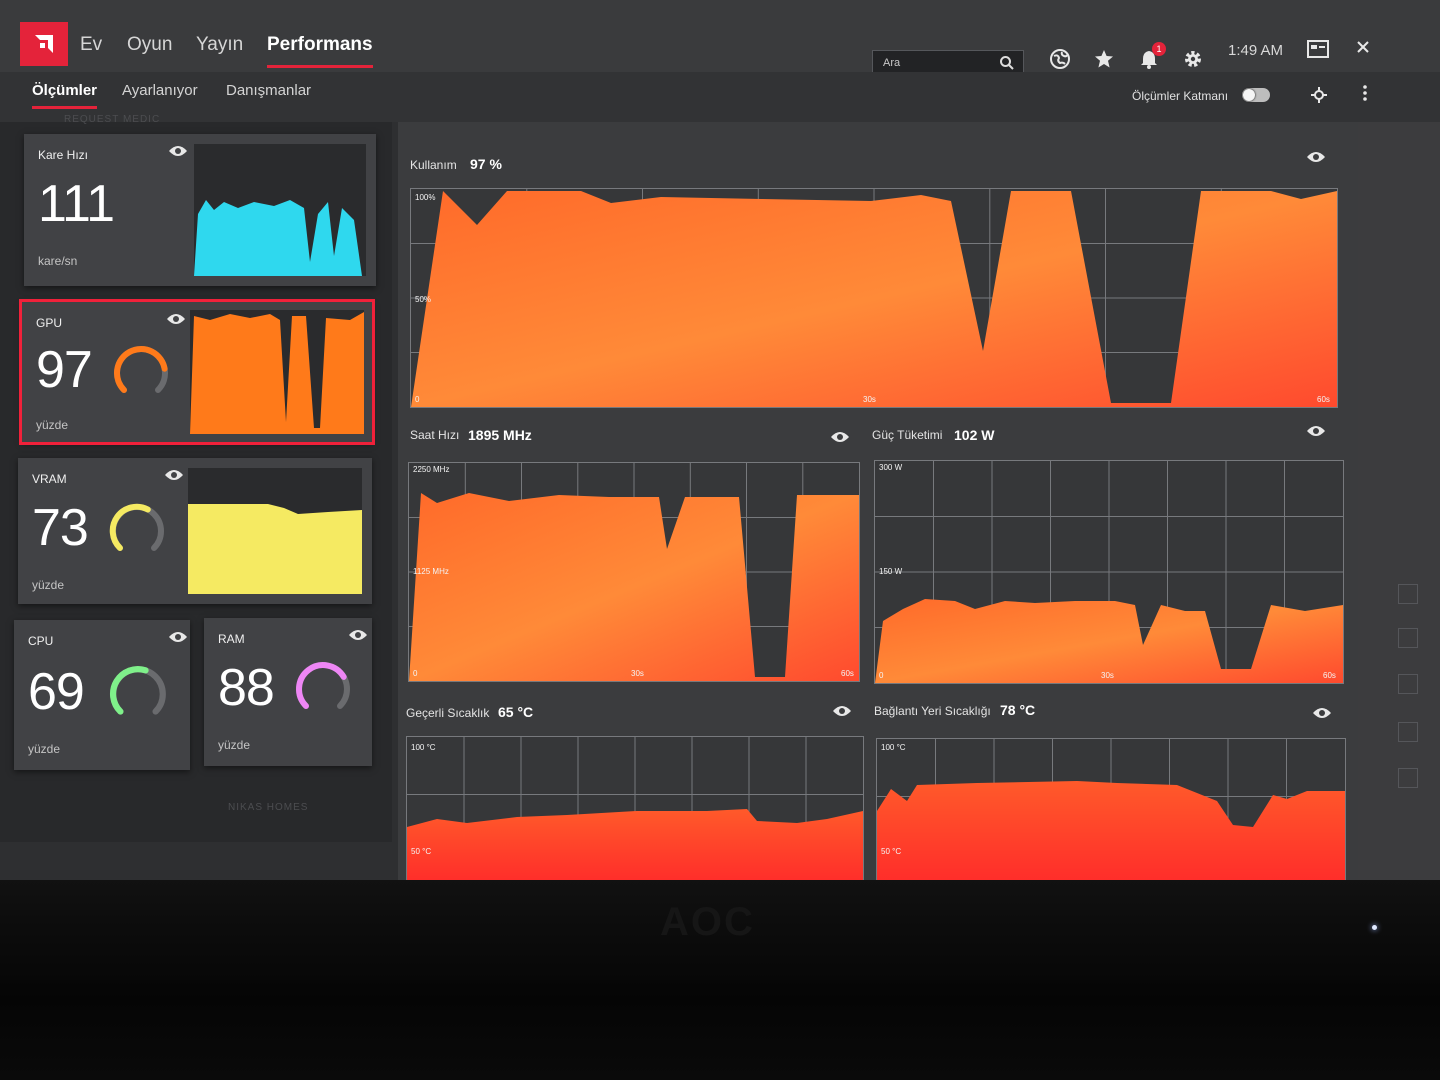 The image size is (1440, 1080). Describe the element at coordinates (56, 692) in the screenshot. I see `cpu-value: 69` at that location.